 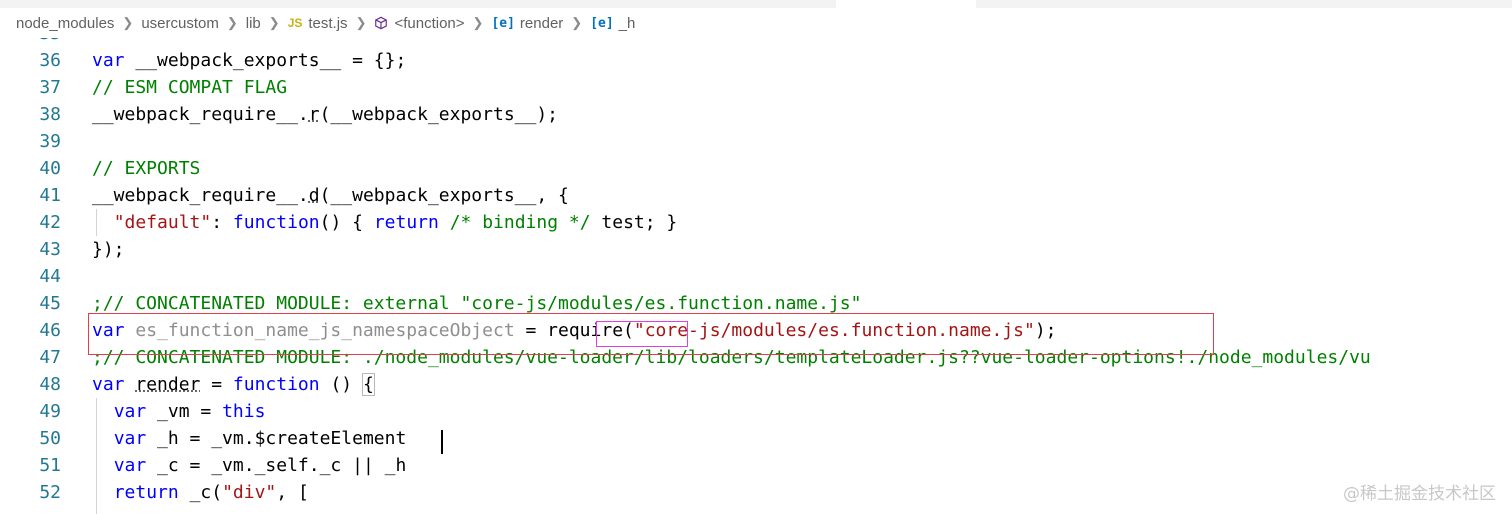 I want to click on breadcrumb-label: lib, so click(x=253, y=23).